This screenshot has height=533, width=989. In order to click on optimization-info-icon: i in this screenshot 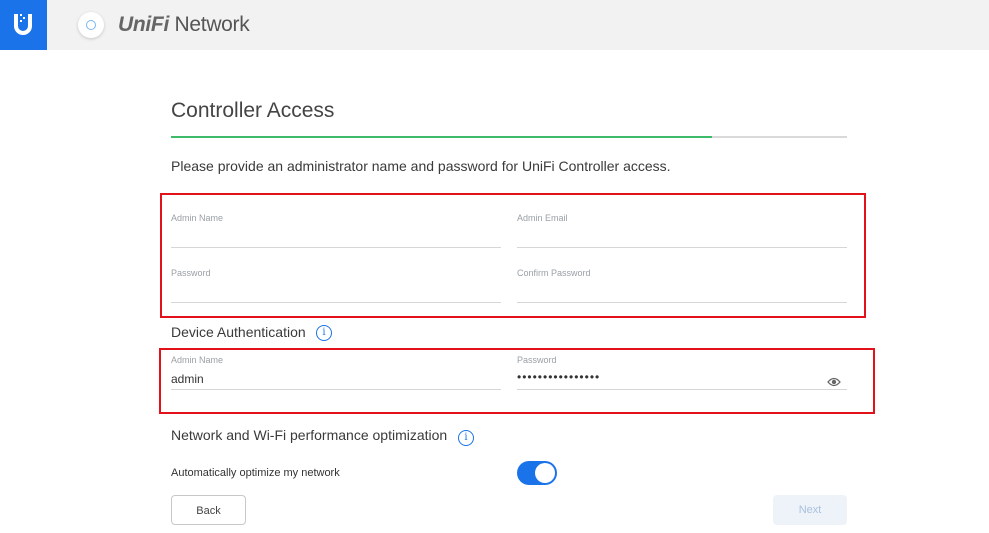, I will do `click(466, 438)`.